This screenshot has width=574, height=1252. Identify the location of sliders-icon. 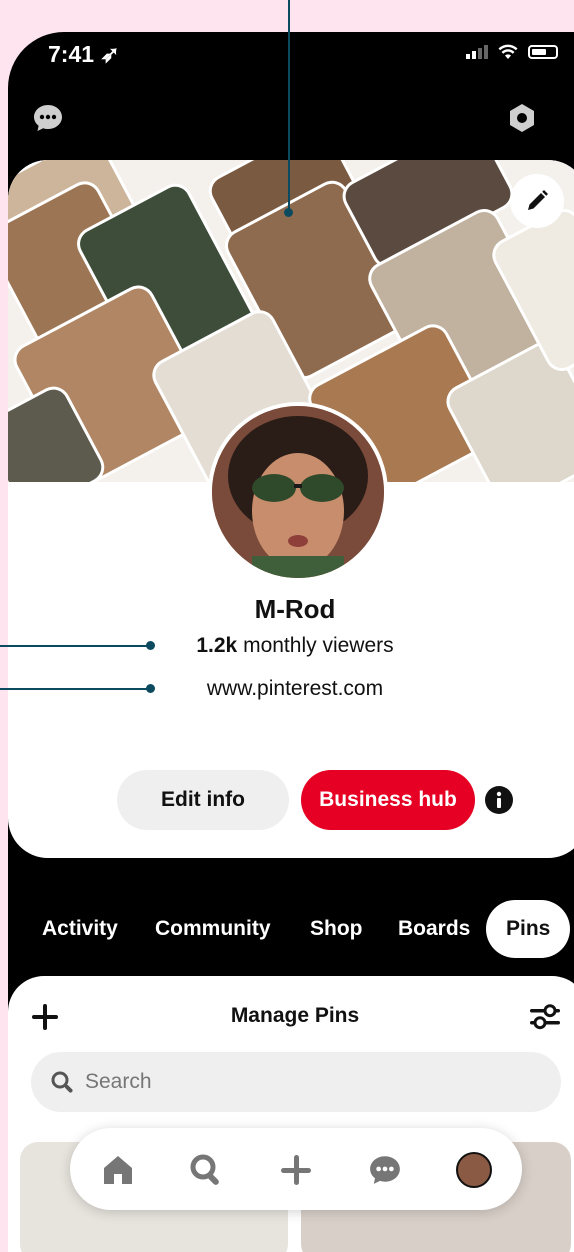
(545, 1017).